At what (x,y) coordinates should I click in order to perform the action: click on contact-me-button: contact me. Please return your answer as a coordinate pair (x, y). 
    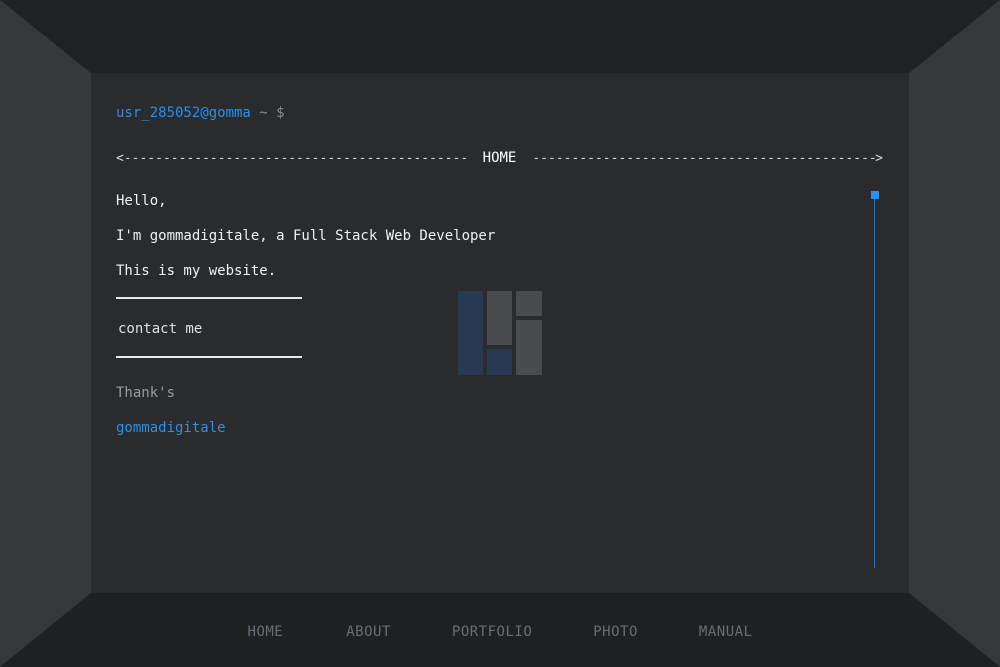
    Looking at the image, I should click on (160, 329).